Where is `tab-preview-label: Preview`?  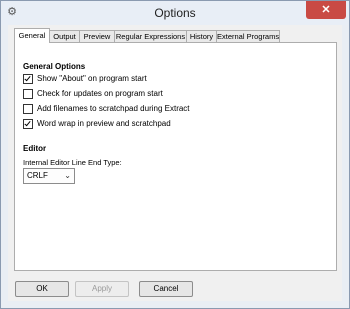
tab-preview-label: Preview is located at coordinates (97, 36).